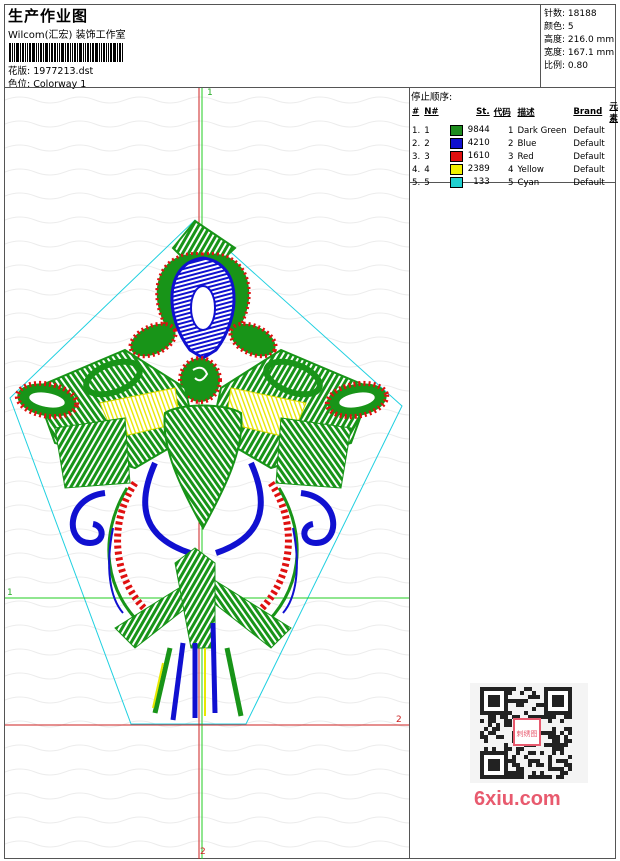 This screenshot has height=861, width=620. Describe the element at coordinates (528, 182) in the screenshot. I see `color-description: Cyan` at that location.